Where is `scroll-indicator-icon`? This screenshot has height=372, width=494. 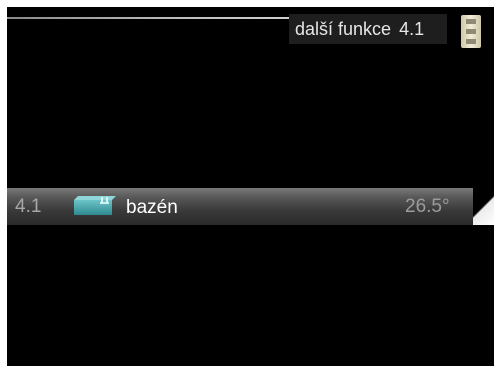 scroll-indicator-icon is located at coordinates (471, 31).